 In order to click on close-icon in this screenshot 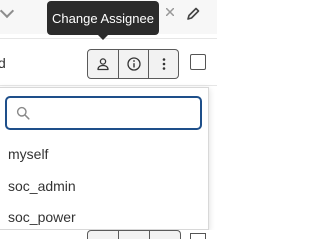, I will do `click(170, 12)`.